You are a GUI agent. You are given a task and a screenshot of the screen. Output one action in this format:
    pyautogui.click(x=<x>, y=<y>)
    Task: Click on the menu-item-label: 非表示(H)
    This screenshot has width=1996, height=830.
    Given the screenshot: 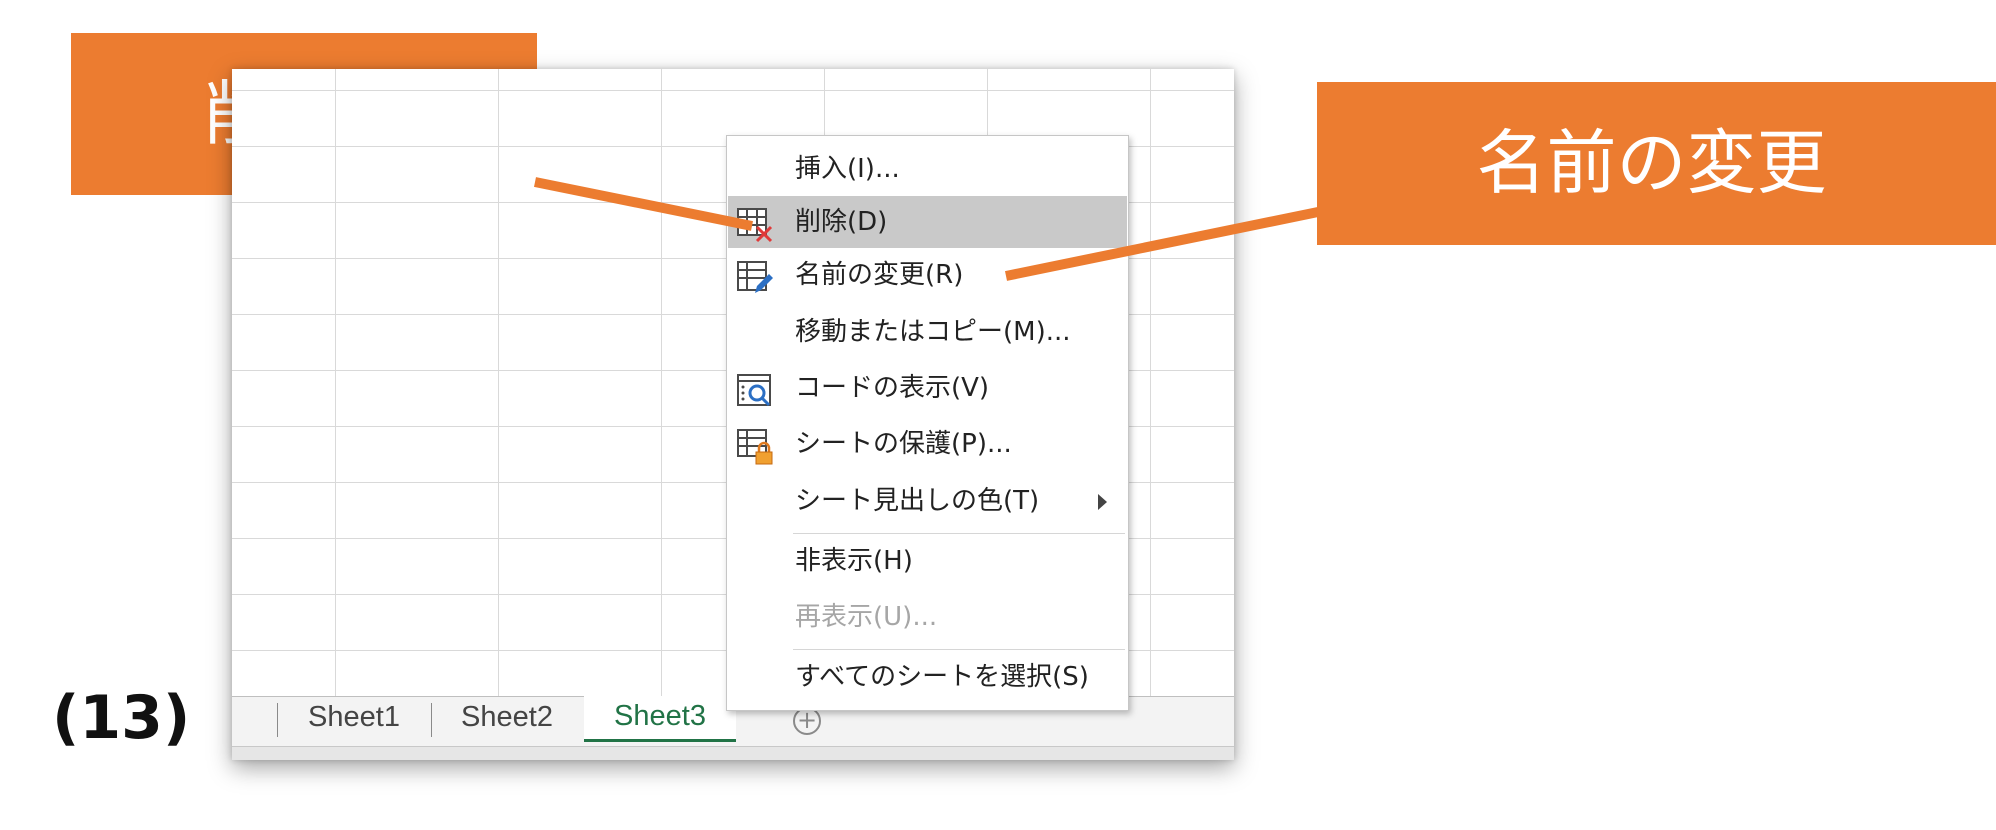 What is the action you would take?
    pyautogui.click(x=854, y=561)
    